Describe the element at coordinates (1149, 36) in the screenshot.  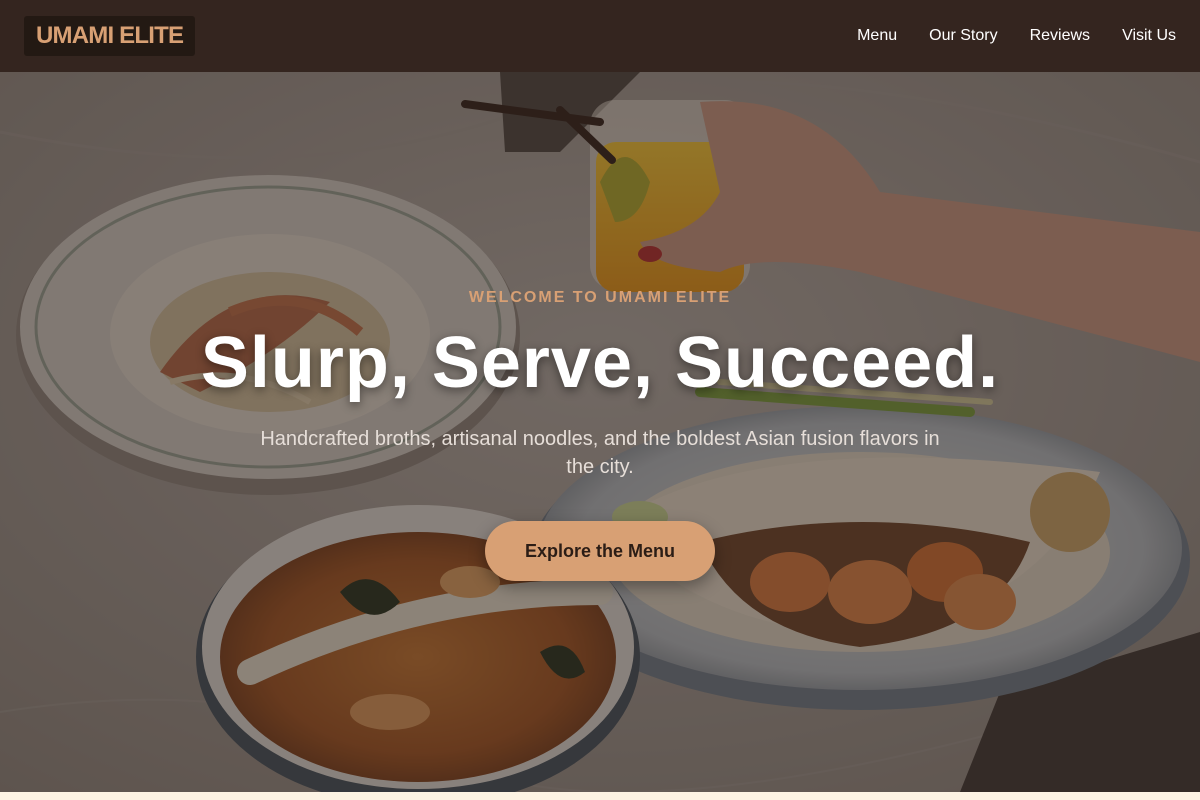
I see `nav-link-visit-us: Visit Us` at that location.